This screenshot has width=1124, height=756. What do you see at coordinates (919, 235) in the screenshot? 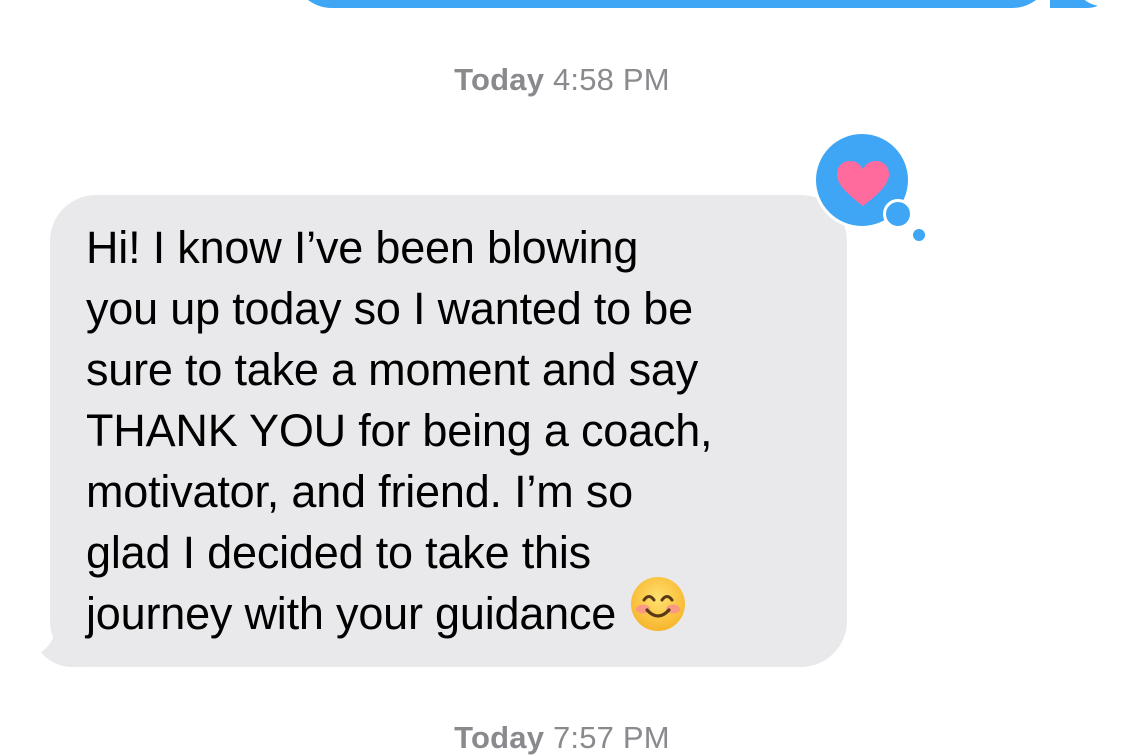
I see `tapback-tail-dot-small` at bounding box center [919, 235].